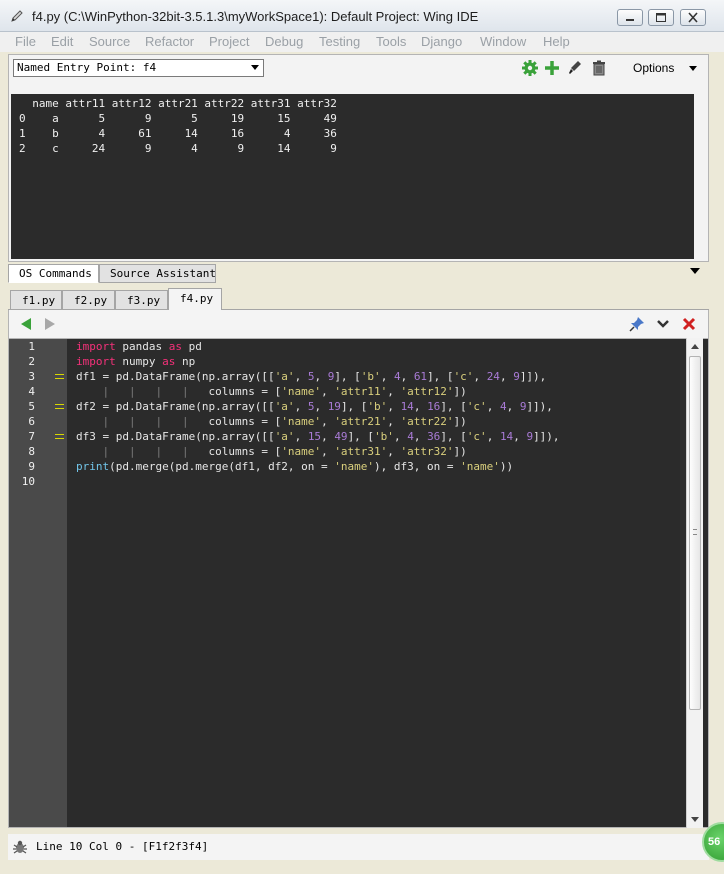  What do you see at coordinates (169, 41) in the screenshot?
I see `menu-refactor: Refactor` at bounding box center [169, 41].